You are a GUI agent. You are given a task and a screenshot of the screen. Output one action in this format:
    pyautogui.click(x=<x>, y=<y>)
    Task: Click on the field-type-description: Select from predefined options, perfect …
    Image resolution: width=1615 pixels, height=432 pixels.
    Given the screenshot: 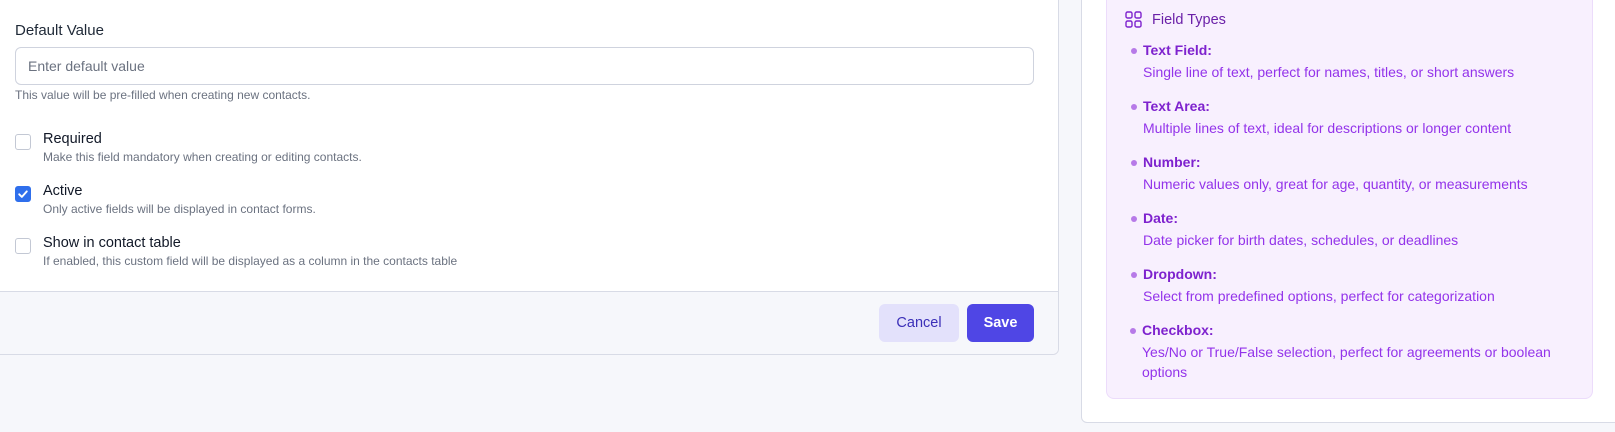 What is the action you would take?
    pyautogui.click(x=1319, y=296)
    